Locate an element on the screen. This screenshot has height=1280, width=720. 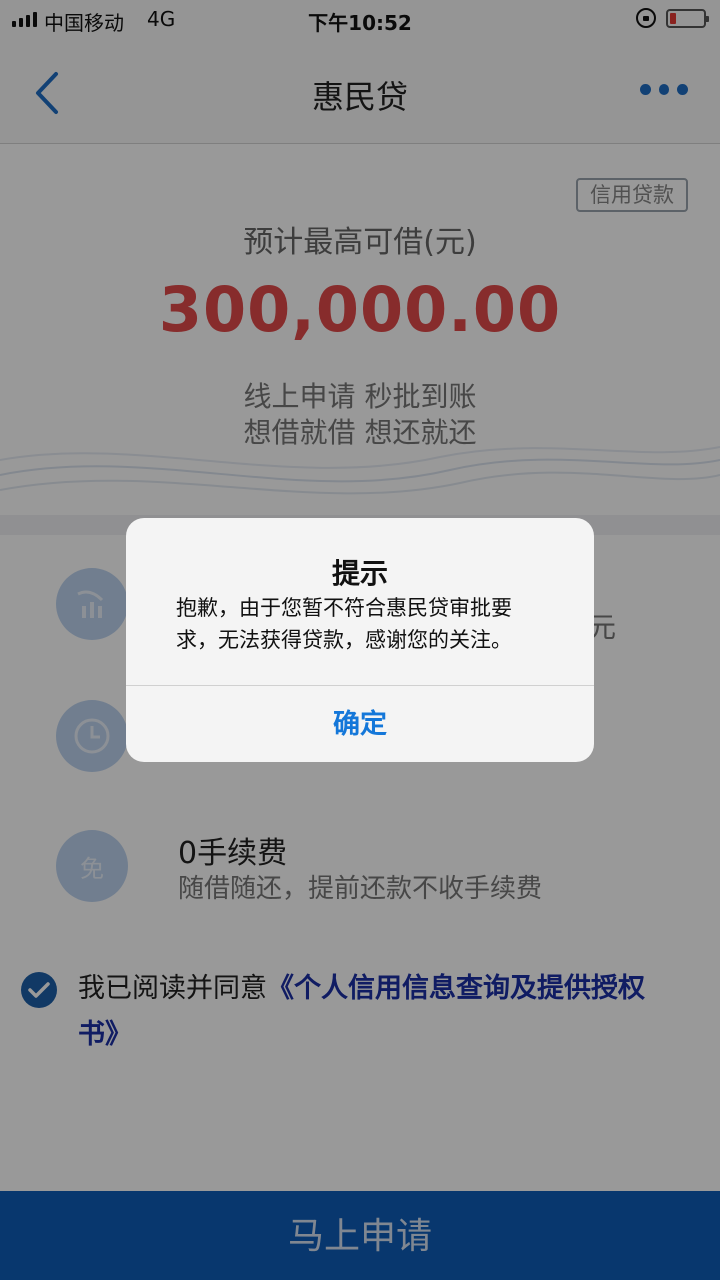
confirm-button: 确定 is located at coordinates (360, 724).